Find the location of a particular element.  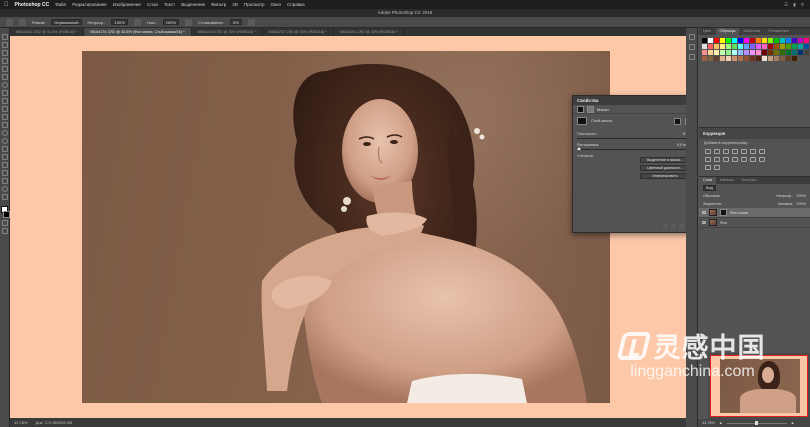

healing-brush-icon is located at coordinates (4, 85).